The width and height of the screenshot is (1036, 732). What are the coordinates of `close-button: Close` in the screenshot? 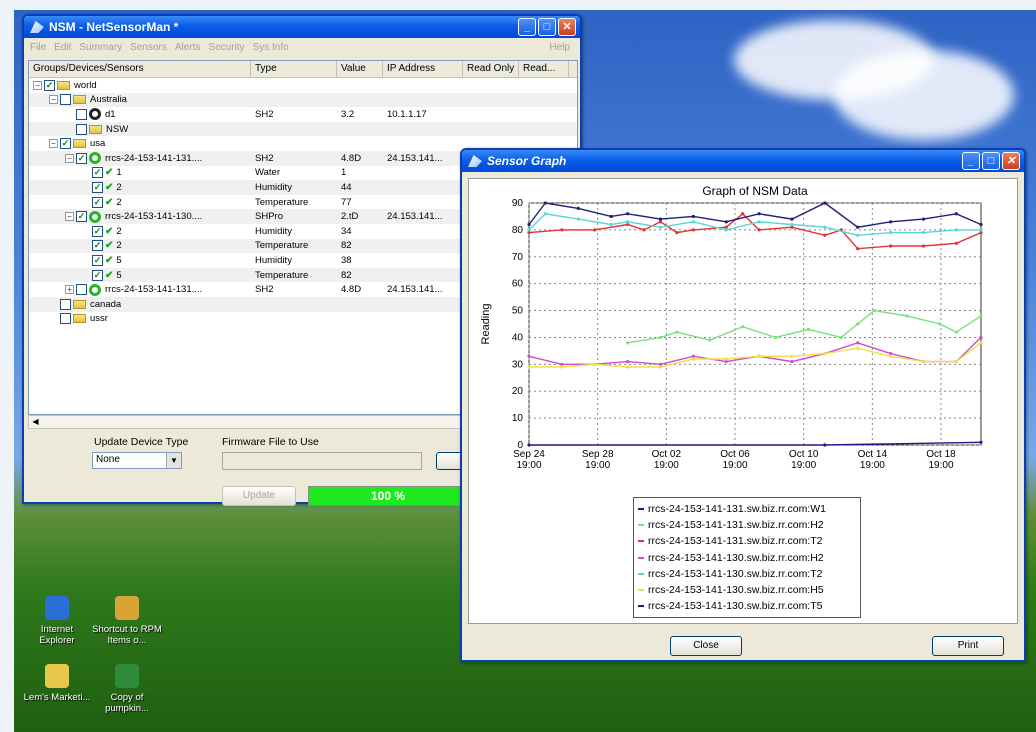 It's located at (706, 646).